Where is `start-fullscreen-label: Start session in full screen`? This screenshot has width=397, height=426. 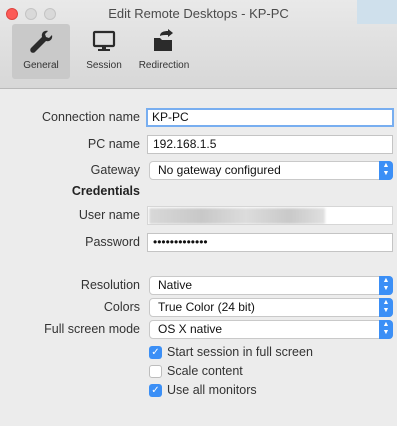
start-fullscreen-label: Start session in full screen is located at coordinates (240, 352).